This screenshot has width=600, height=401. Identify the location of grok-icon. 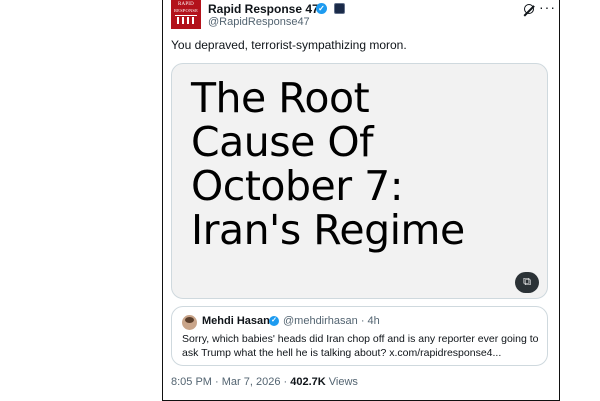
(529, 9).